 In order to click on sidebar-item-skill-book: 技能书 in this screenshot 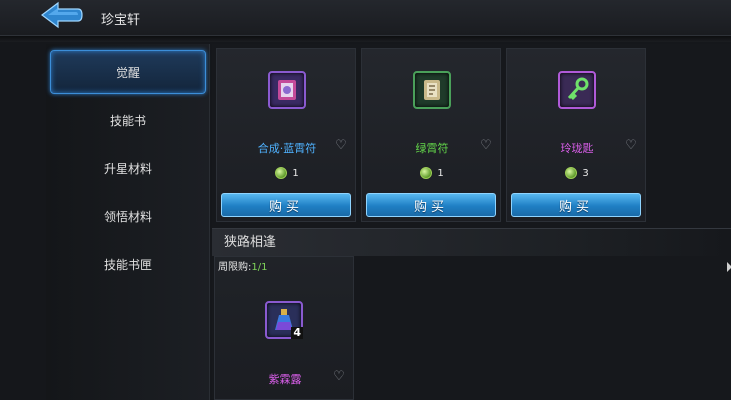, I will do `click(128, 120)`.